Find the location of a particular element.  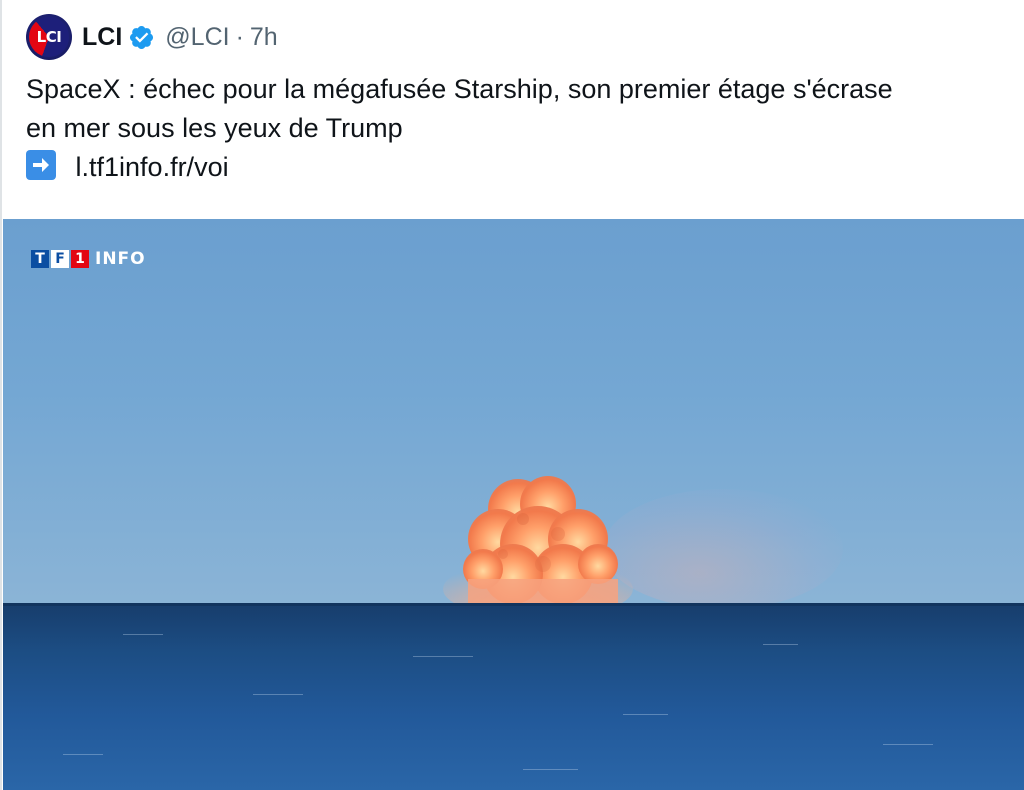

explosion-fireball is located at coordinates (538, 542).